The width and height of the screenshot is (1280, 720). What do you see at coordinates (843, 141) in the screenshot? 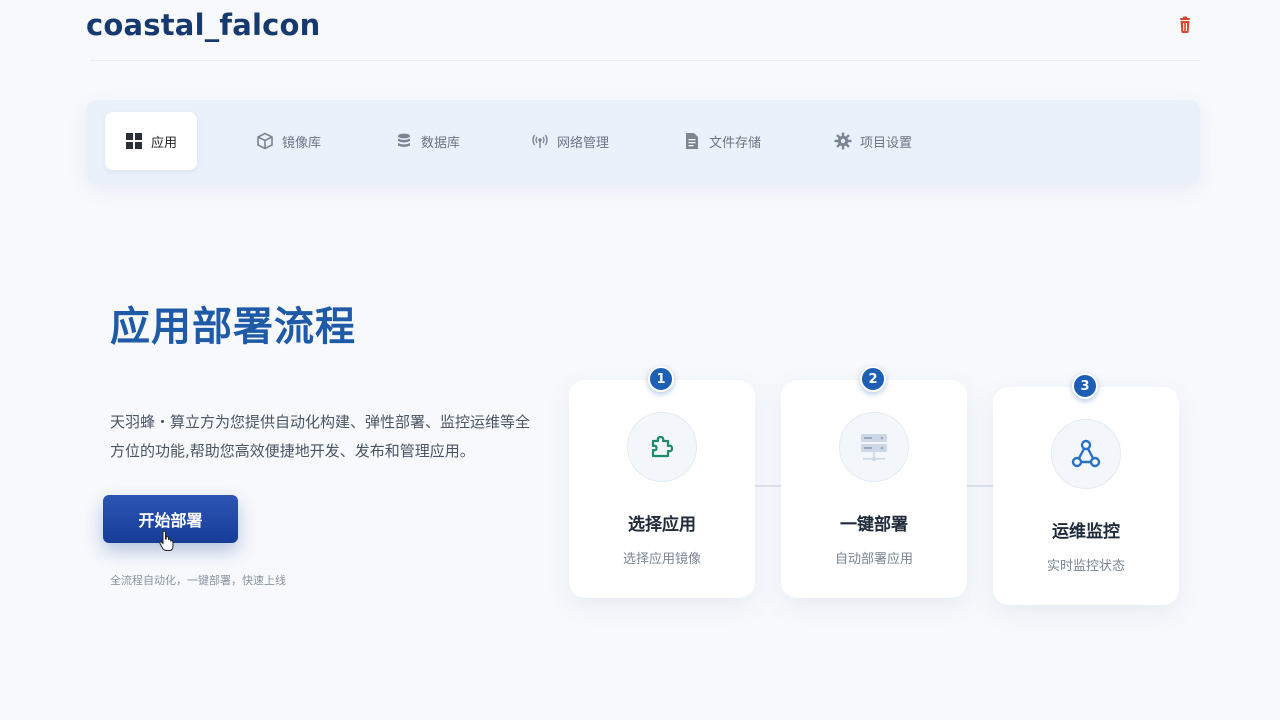
I see `gear-icon` at bounding box center [843, 141].